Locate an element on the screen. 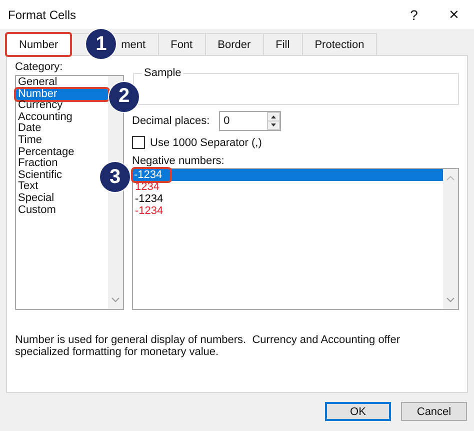 Image resolution: width=474 pixels, height=431 pixels. category-item: Accounting is located at coordinates (44, 118).